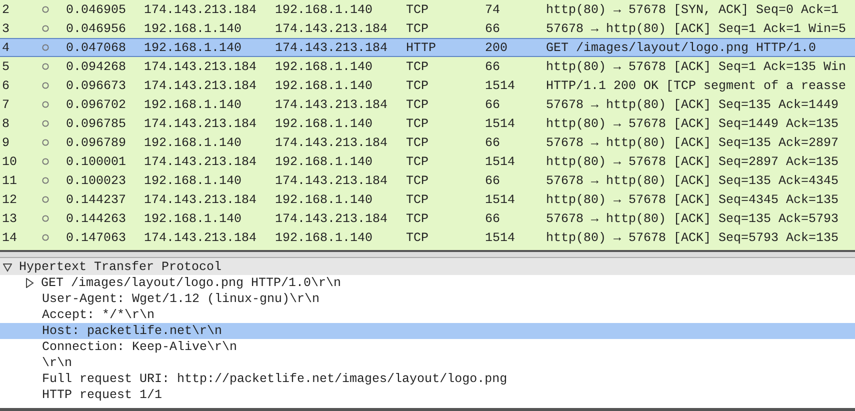 The height and width of the screenshot is (411, 855). I want to click on table-cell-text: 57678 → http(80) [ACK] Seq=1 Ack=1 Win=5, so click(696, 29).